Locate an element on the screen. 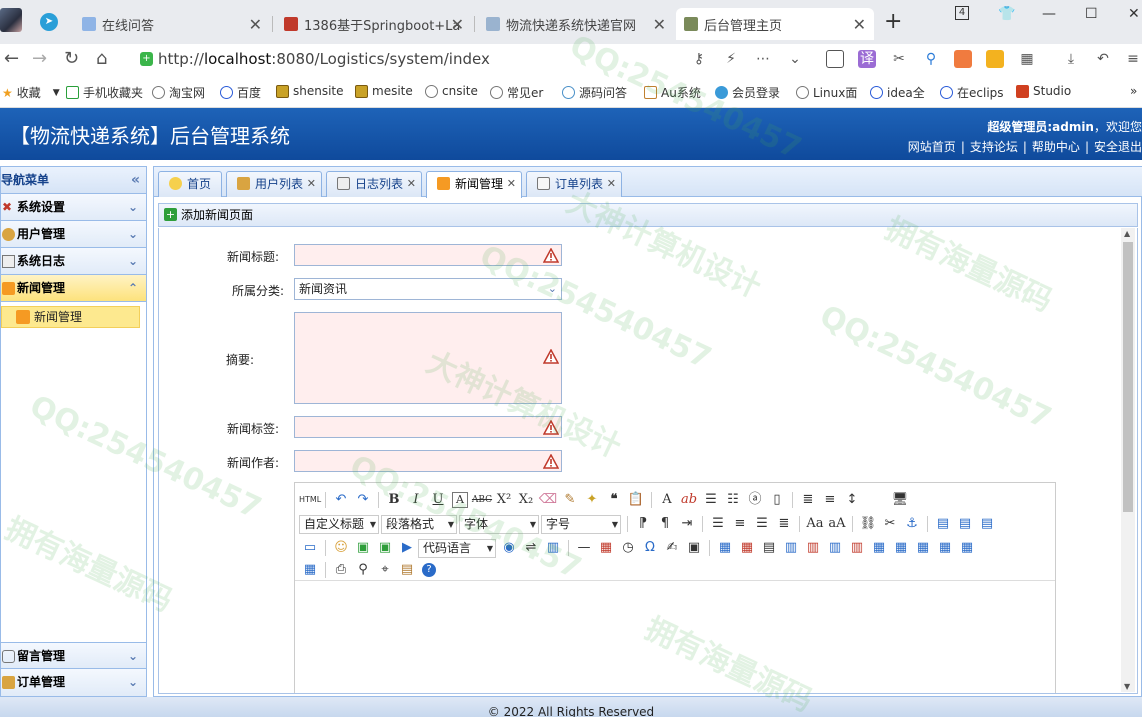 This screenshot has width=1142, height=717. forward-icon: → is located at coordinates (39, 58).